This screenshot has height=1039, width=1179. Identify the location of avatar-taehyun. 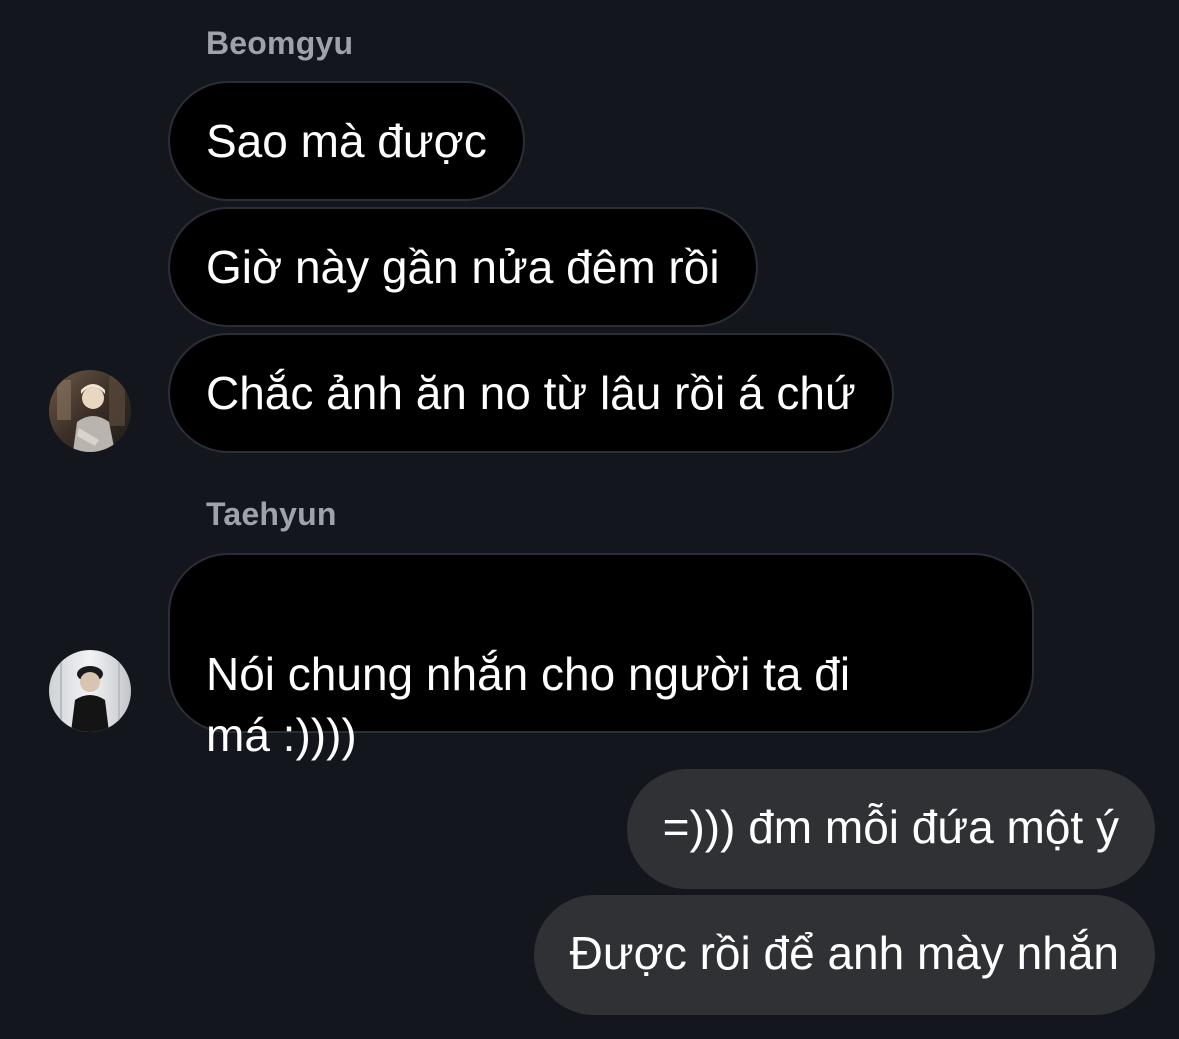
(90, 691).